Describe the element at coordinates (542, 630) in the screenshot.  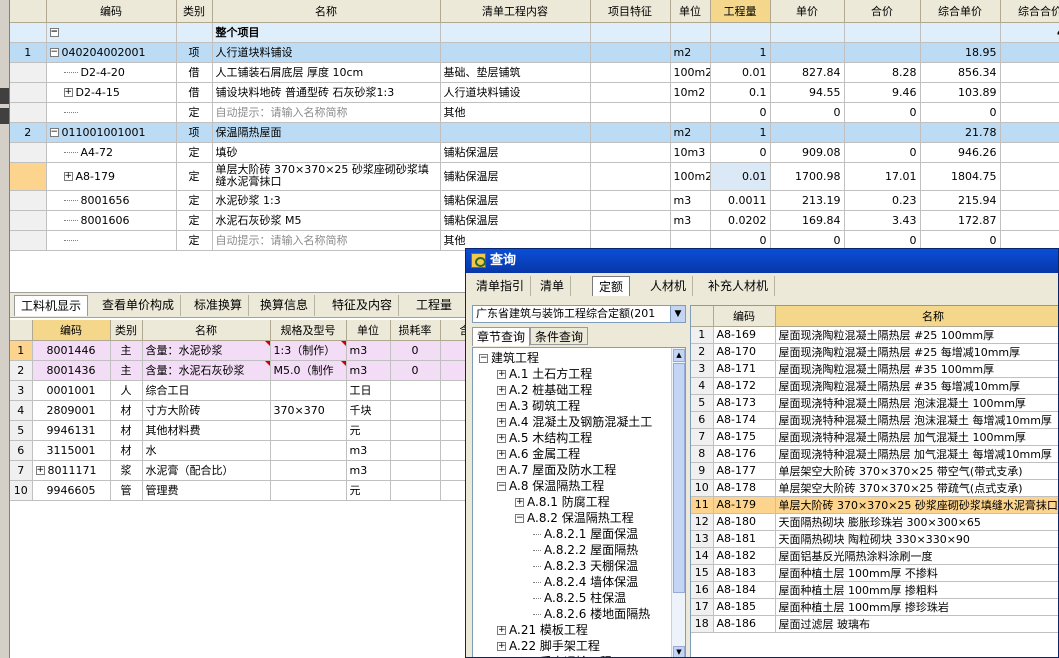
I see `tree-item: + A.21 模板工程` at that location.